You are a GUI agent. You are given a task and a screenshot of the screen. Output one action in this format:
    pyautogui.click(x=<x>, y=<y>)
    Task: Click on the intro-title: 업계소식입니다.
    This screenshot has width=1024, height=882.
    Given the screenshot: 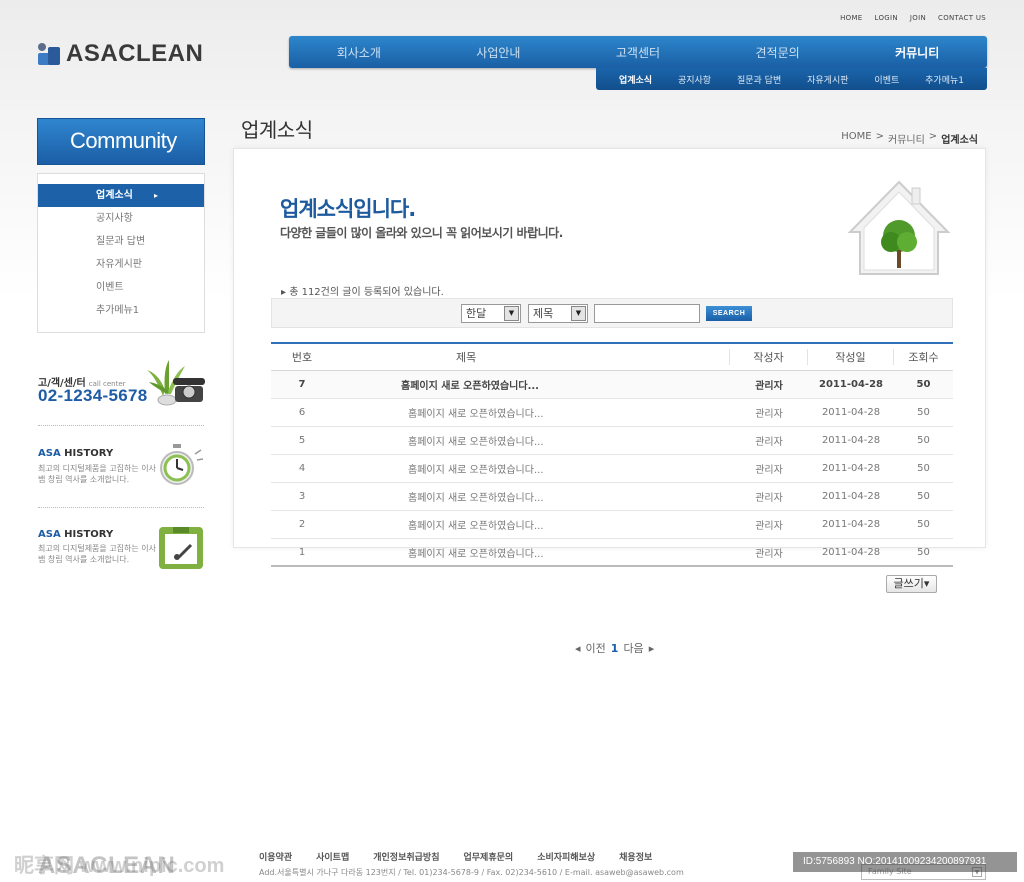 What is the action you would take?
    pyautogui.click(x=348, y=209)
    